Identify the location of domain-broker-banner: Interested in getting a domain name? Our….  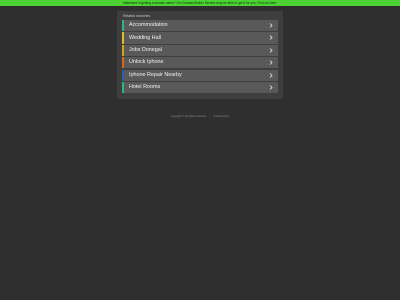
(200, 3).